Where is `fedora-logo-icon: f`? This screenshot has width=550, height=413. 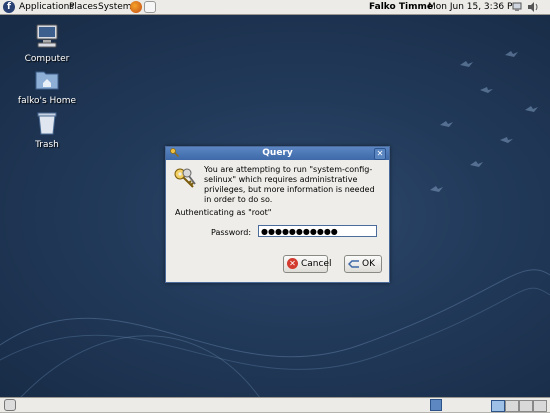
fedora-logo-icon: f is located at coordinates (9, 7).